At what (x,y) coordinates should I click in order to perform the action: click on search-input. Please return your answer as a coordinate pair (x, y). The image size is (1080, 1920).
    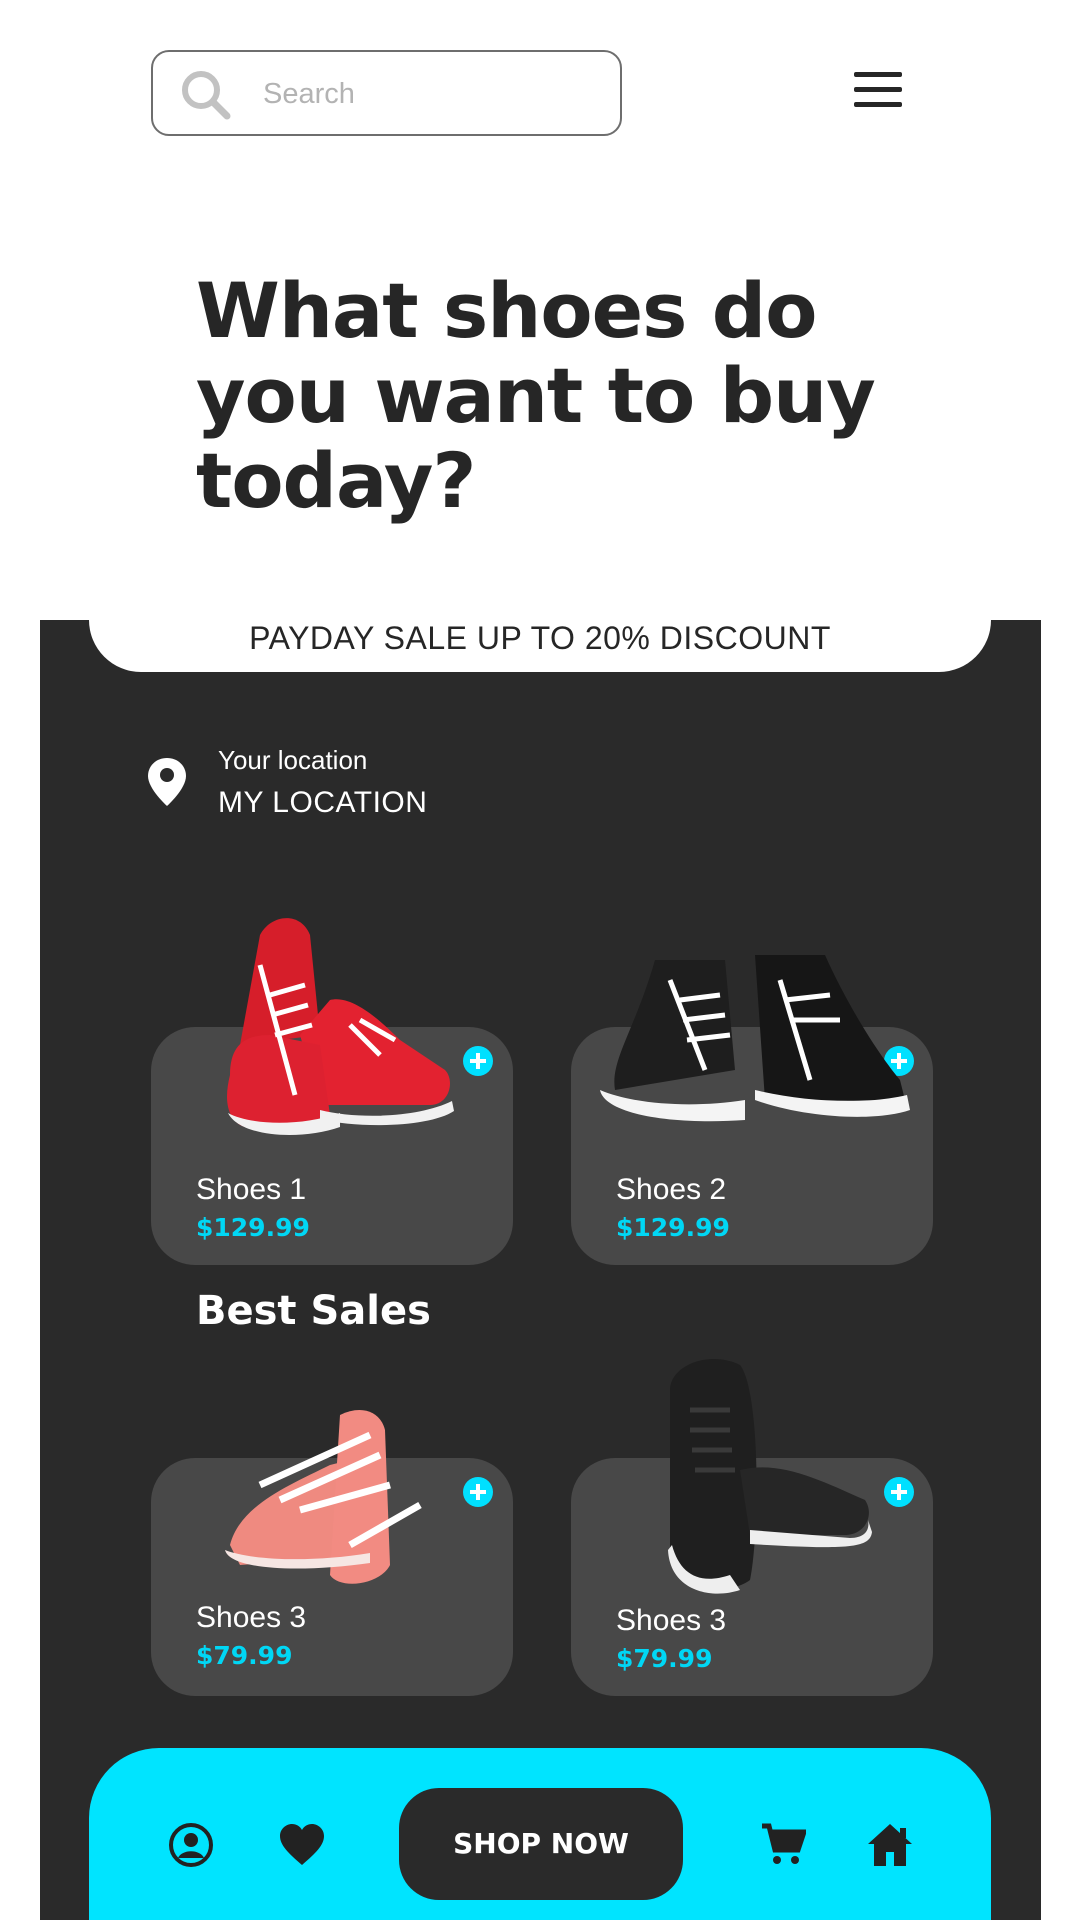
    Looking at the image, I should click on (428, 94).